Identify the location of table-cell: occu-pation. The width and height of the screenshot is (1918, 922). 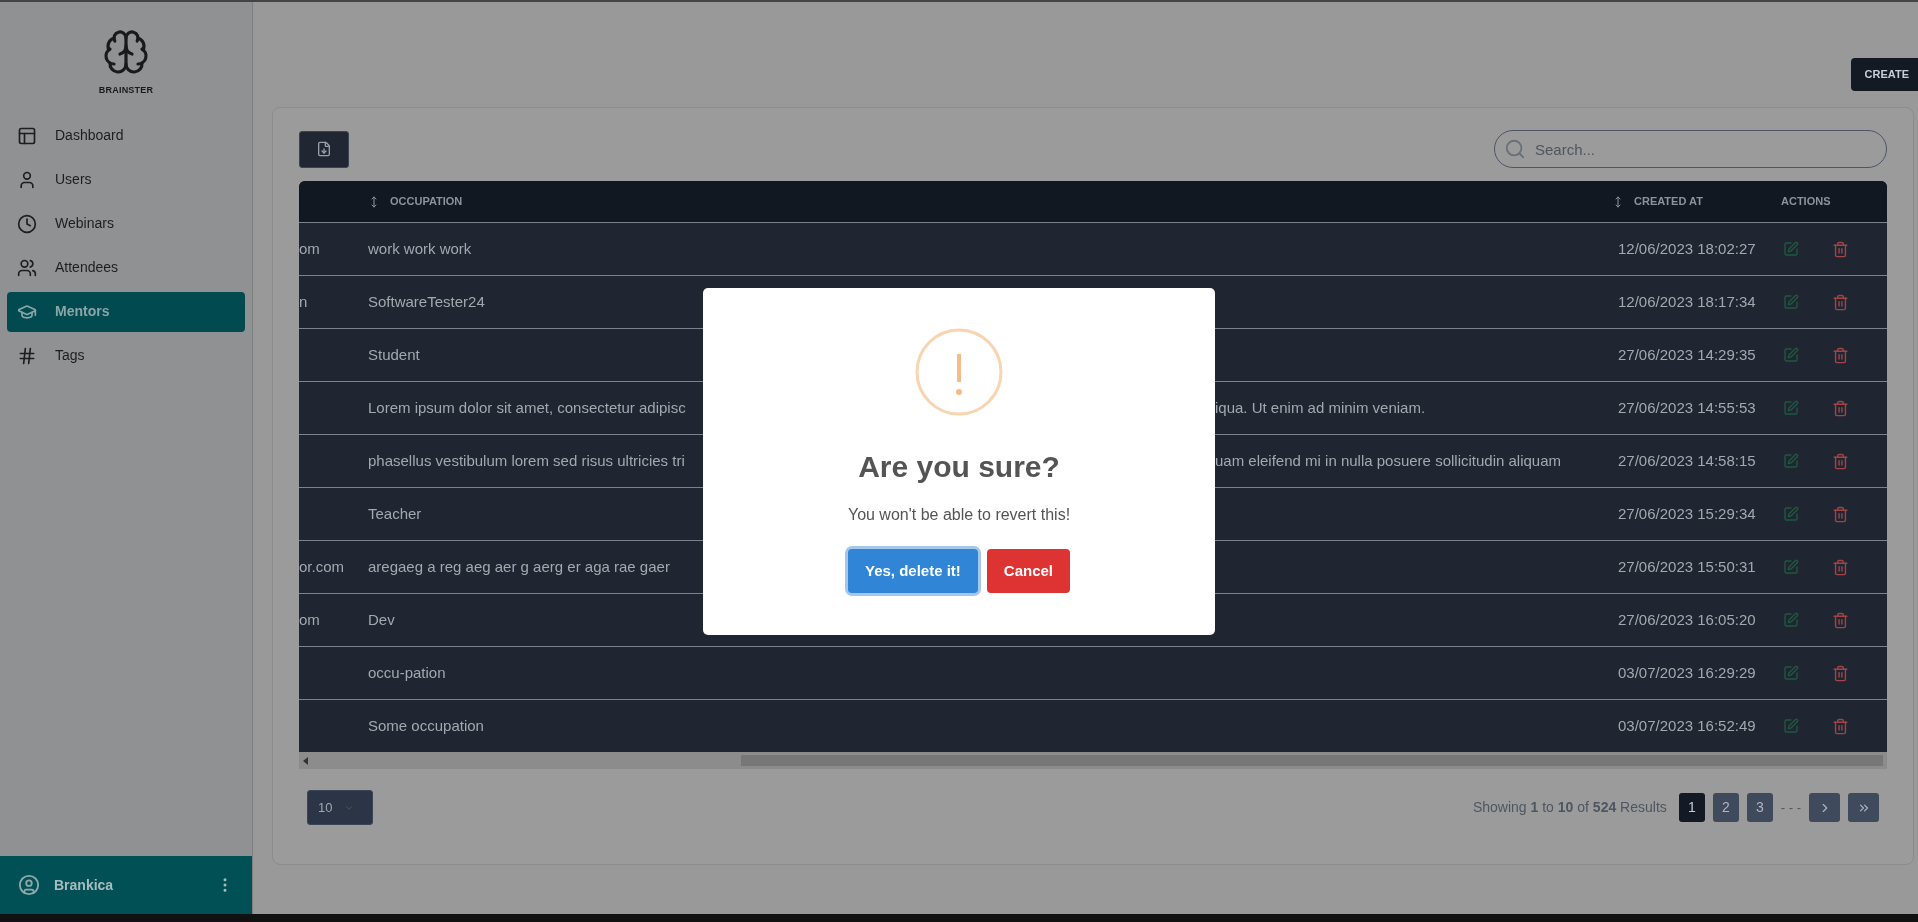
(407, 672).